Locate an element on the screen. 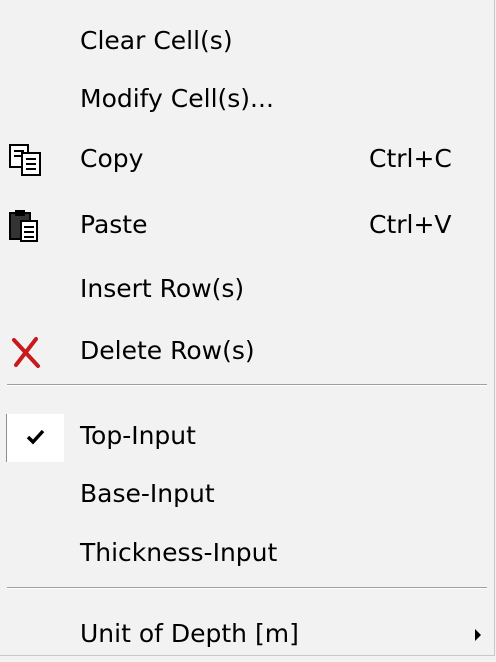  menu-item-label: Base-Input is located at coordinates (147, 493).